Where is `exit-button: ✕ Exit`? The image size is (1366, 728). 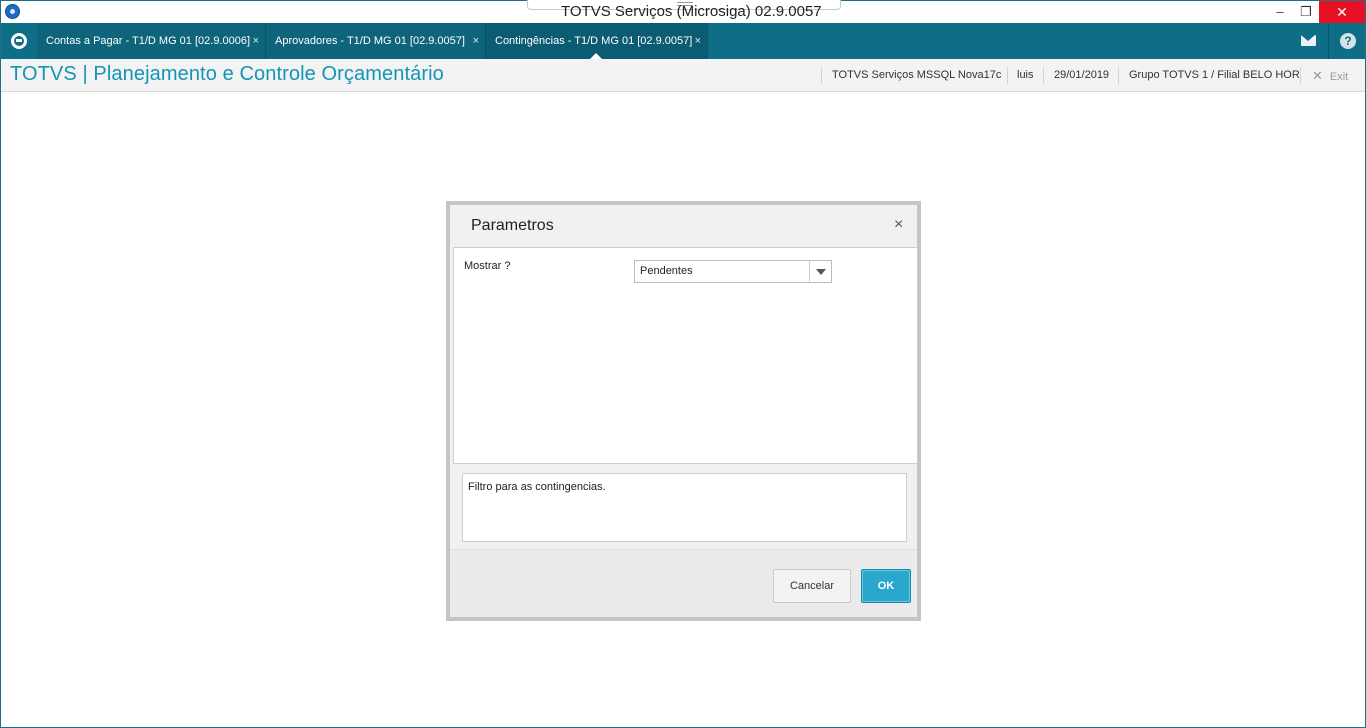
exit-button: ✕ Exit is located at coordinates (1330, 75).